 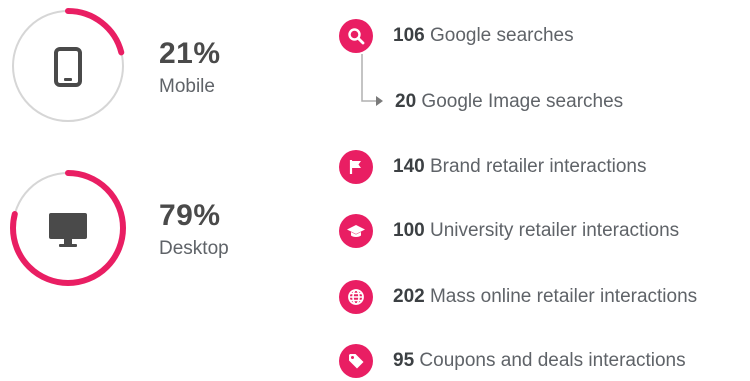 I want to click on interaction-row-google-searches: 106 Google searches, so click(x=456, y=36).